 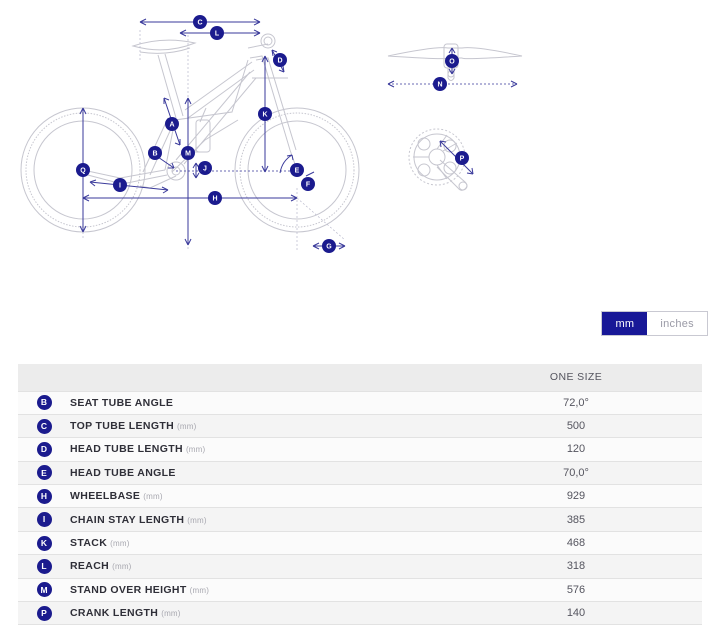 What do you see at coordinates (576, 542) in the screenshot?
I see `measurement-value: 468` at bounding box center [576, 542].